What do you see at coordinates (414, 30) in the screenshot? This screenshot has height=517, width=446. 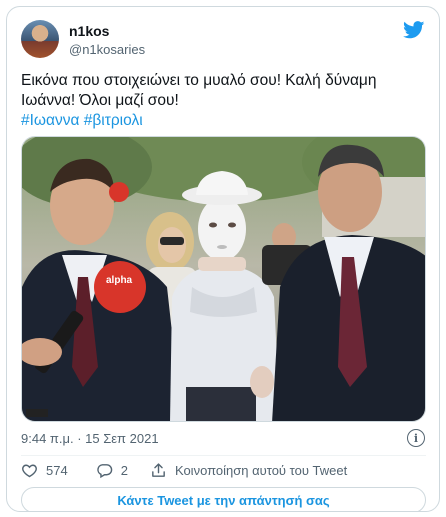 I see `twitter-bird-icon` at bounding box center [414, 30].